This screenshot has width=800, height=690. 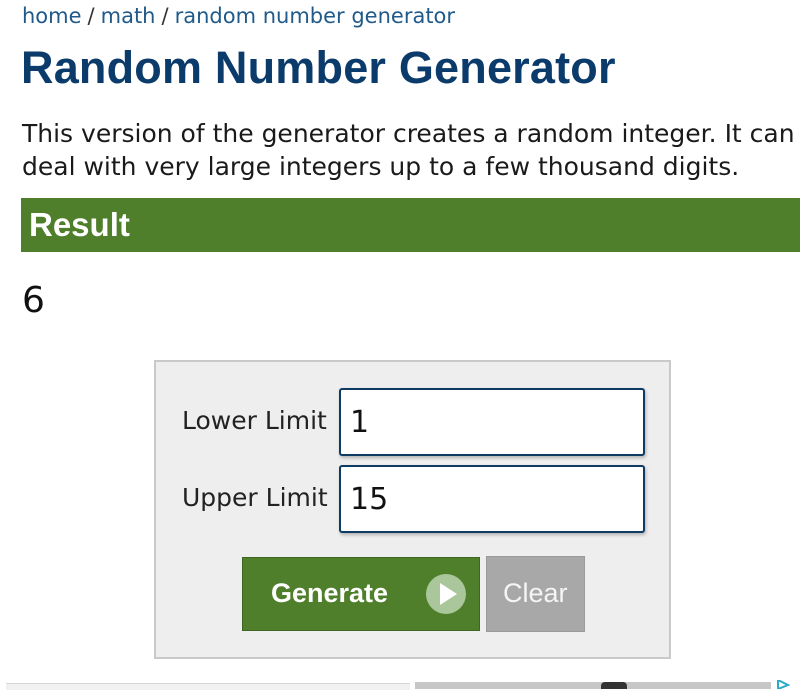 What do you see at coordinates (492, 422) in the screenshot?
I see `lower-limit-input` at bounding box center [492, 422].